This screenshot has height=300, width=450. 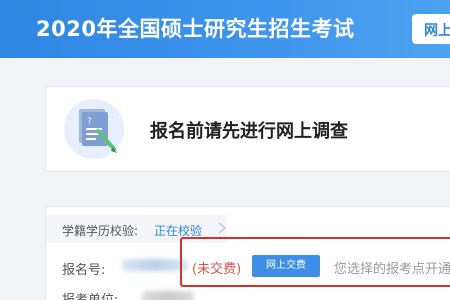 I want to click on registration-number-redacted, so click(x=155, y=265).